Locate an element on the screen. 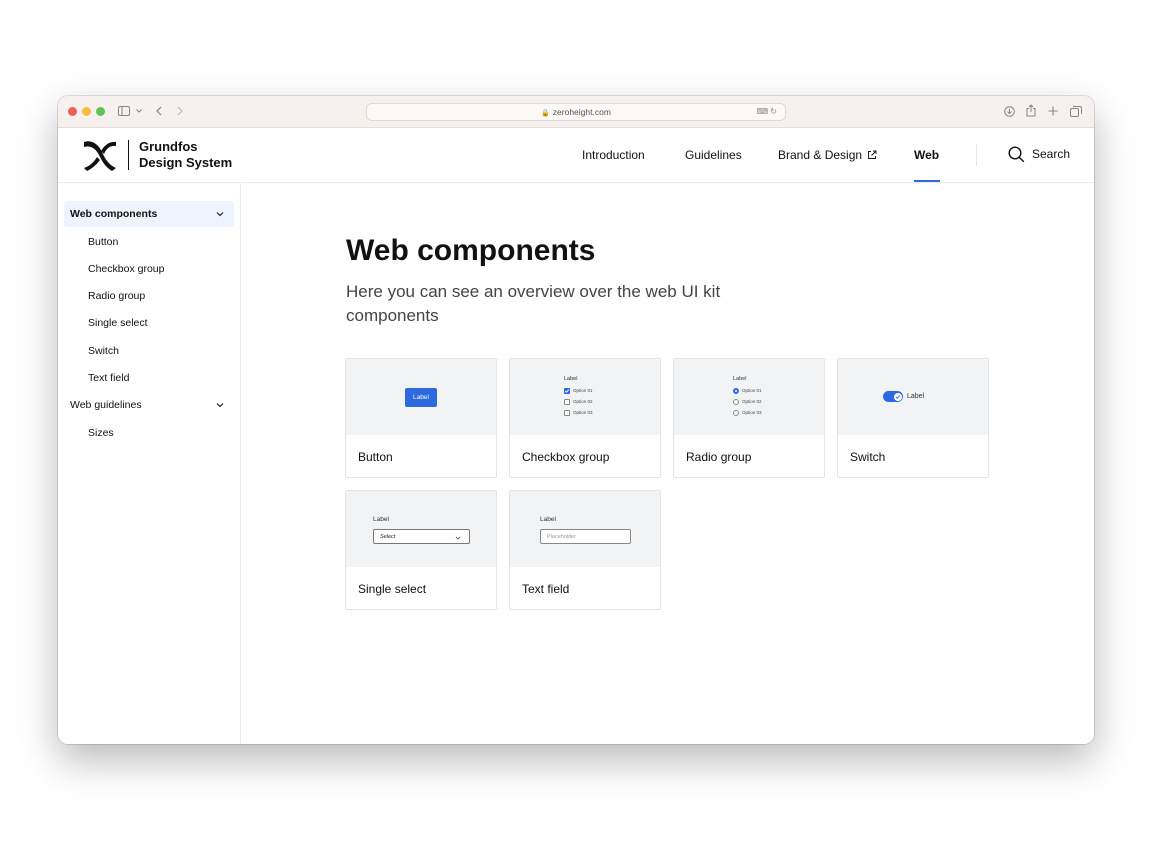 This screenshot has width=1150, height=862. preview-checkbox-checked is located at coordinates (567, 391).